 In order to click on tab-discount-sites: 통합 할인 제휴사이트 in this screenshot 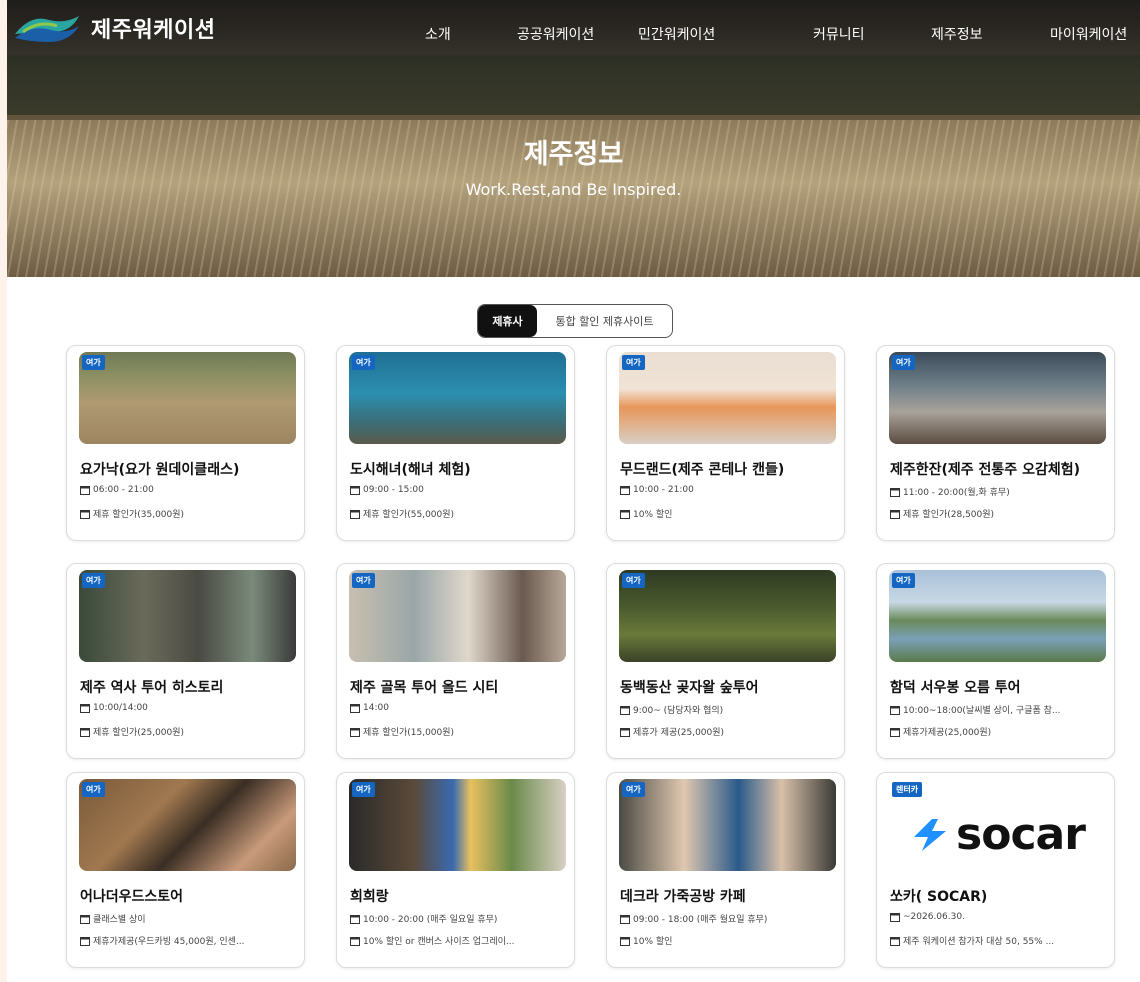, I will do `click(604, 321)`.